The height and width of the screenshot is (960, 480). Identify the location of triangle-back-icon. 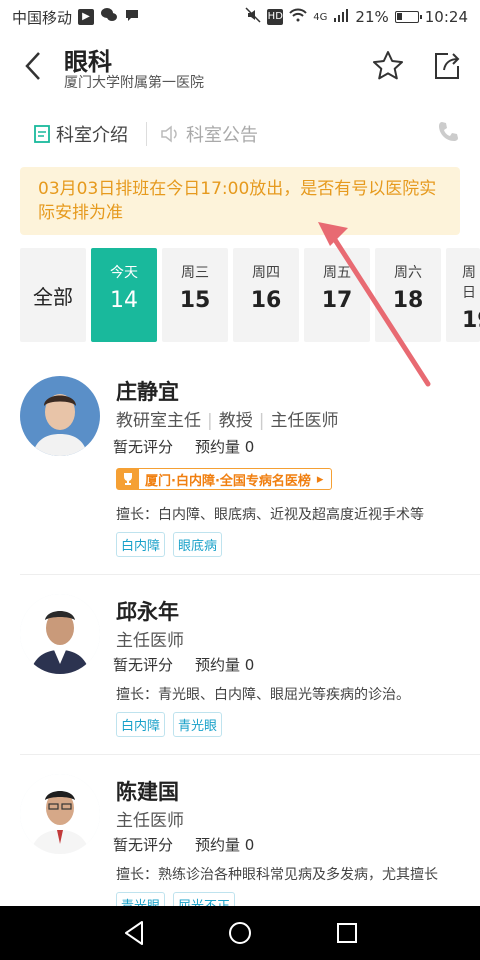
(134, 933).